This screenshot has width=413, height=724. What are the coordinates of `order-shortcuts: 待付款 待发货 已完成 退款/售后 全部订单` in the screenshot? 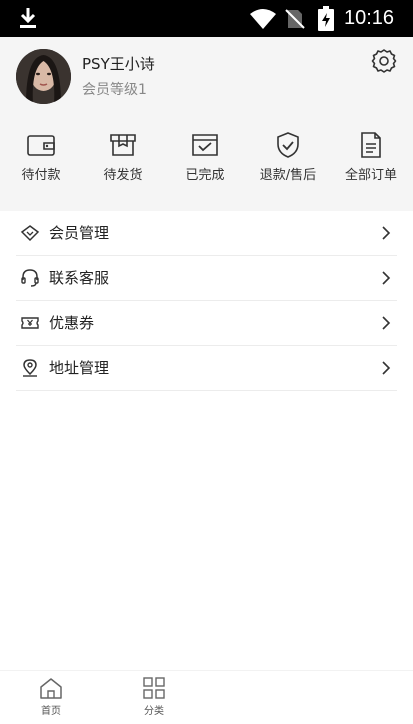 It's located at (206, 162).